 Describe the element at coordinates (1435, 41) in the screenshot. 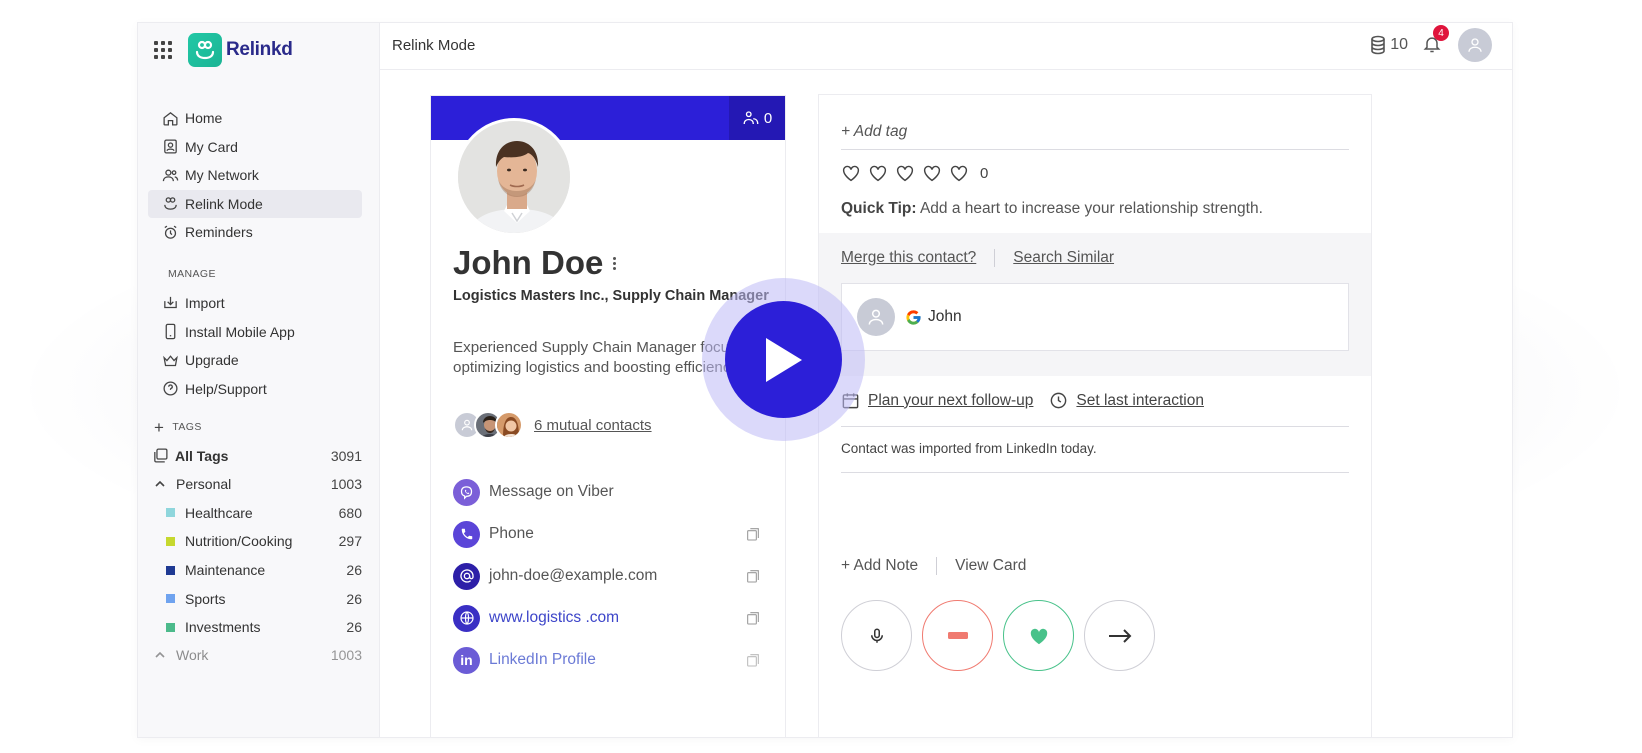

I see `notifications-button: 4` at that location.